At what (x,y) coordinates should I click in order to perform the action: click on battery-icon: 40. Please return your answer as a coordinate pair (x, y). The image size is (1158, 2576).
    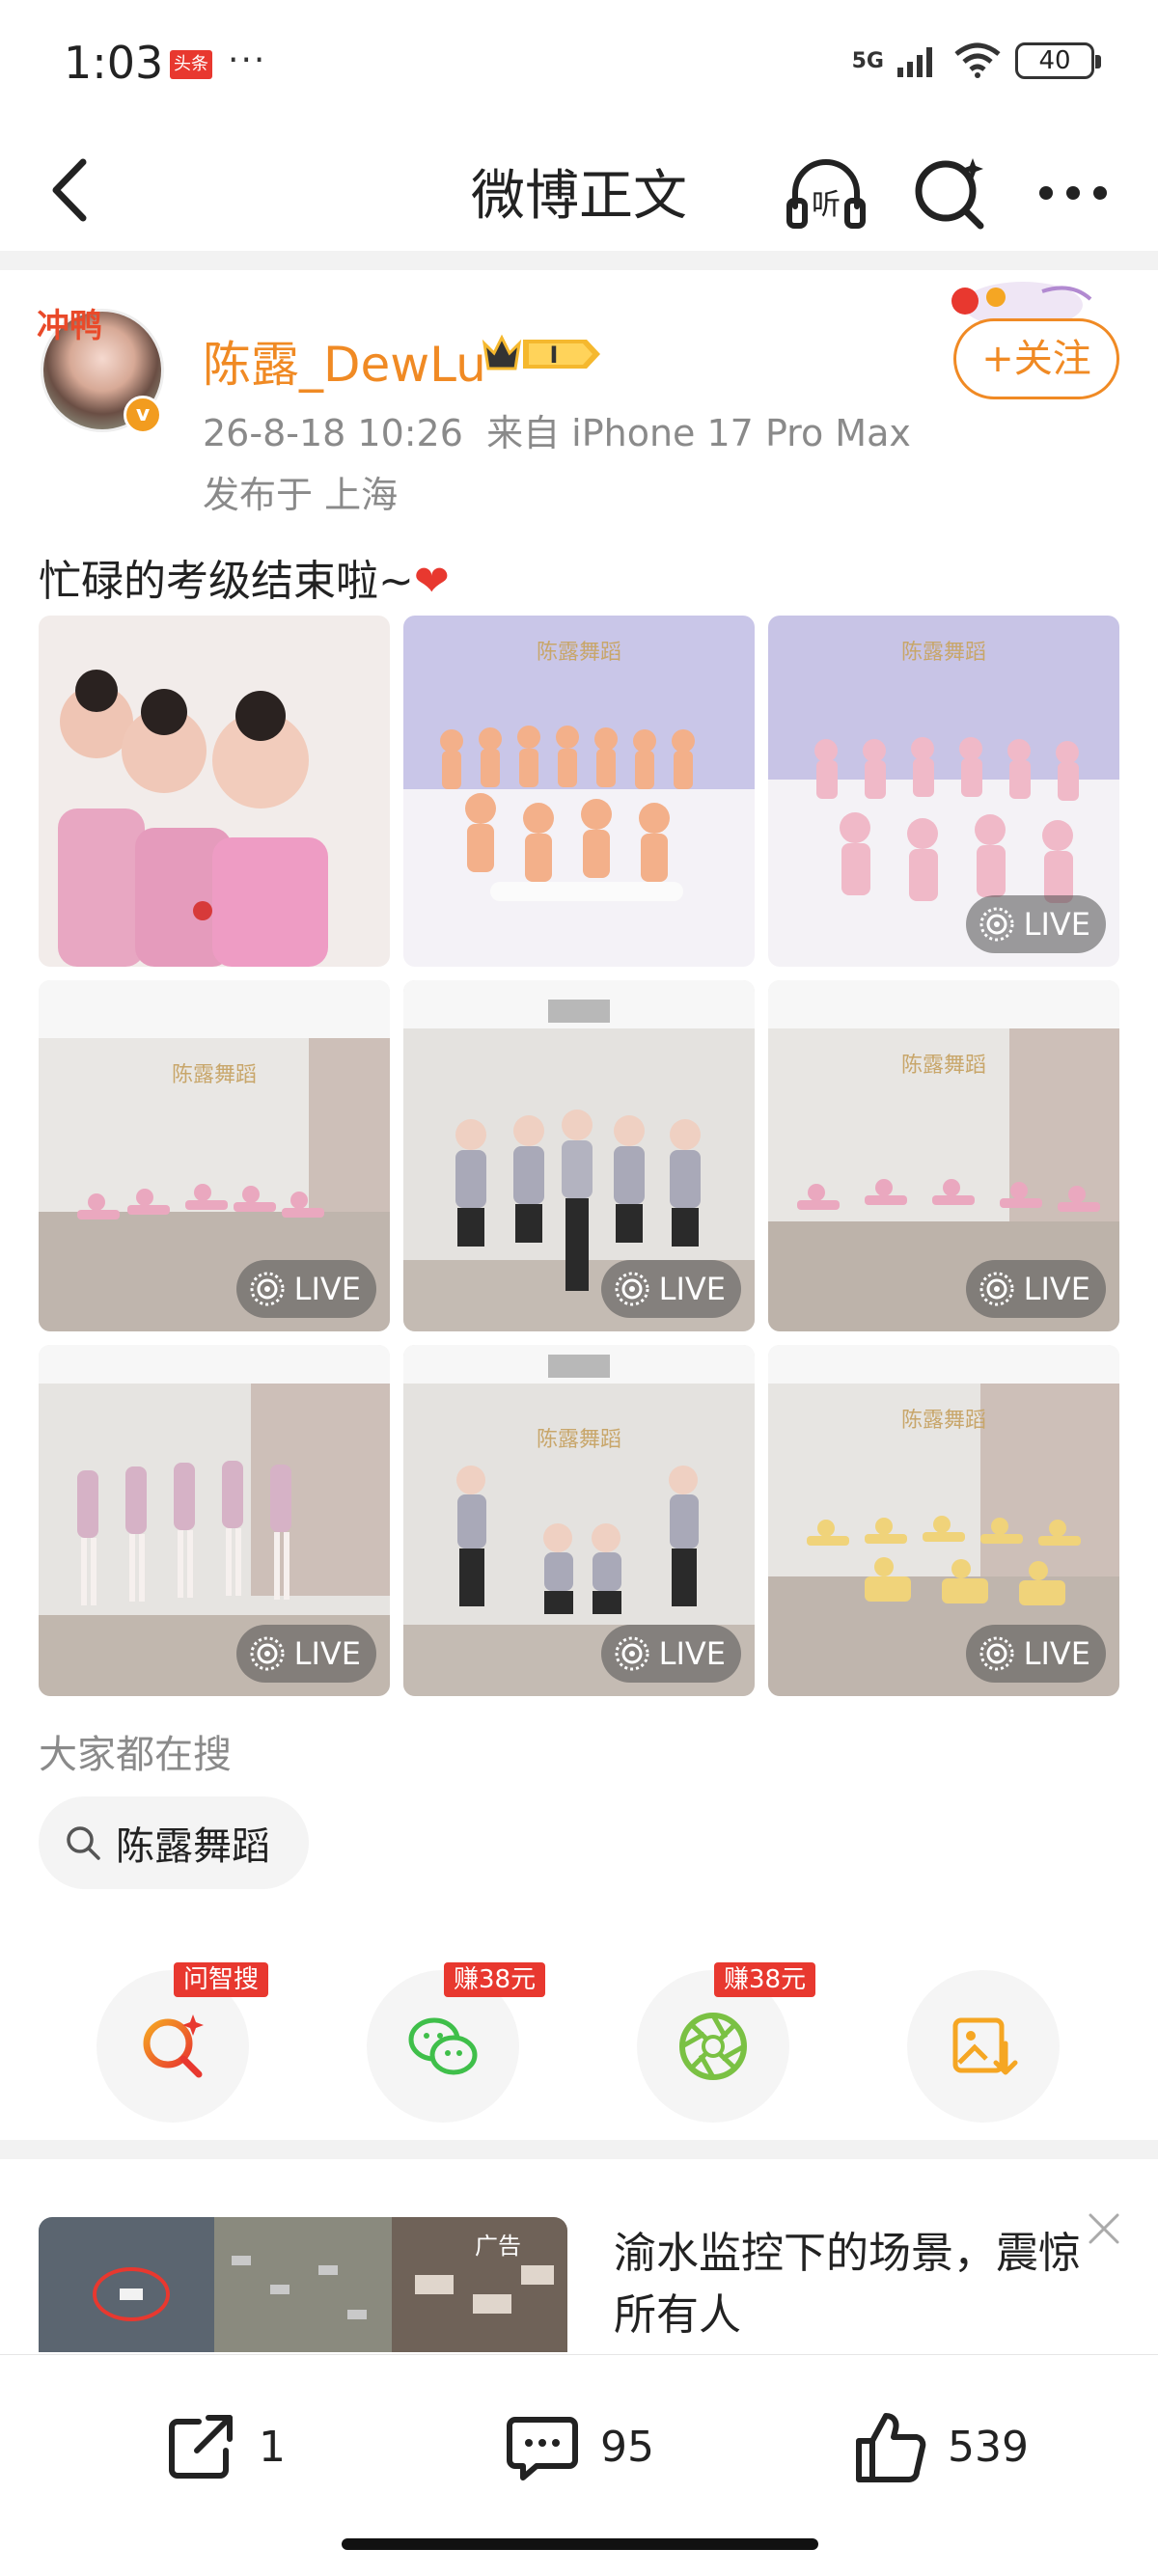
    Looking at the image, I should click on (1058, 60).